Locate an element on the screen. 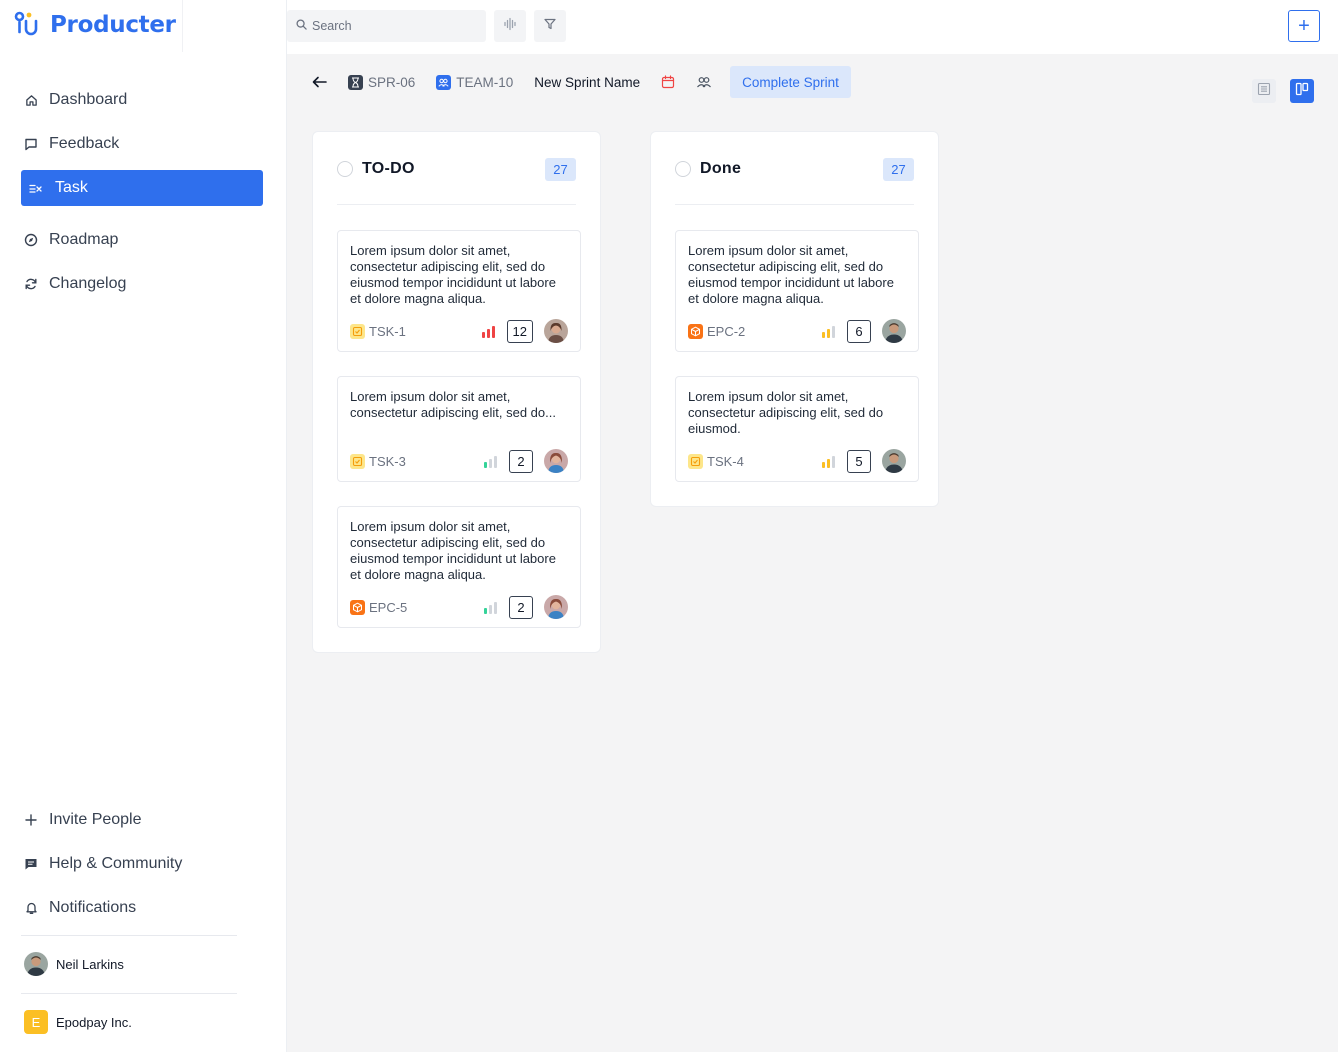 The width and height of the screenshot is (1338, 1052). card-footer: TSK-3 2 is located at coordinates (459, 461).